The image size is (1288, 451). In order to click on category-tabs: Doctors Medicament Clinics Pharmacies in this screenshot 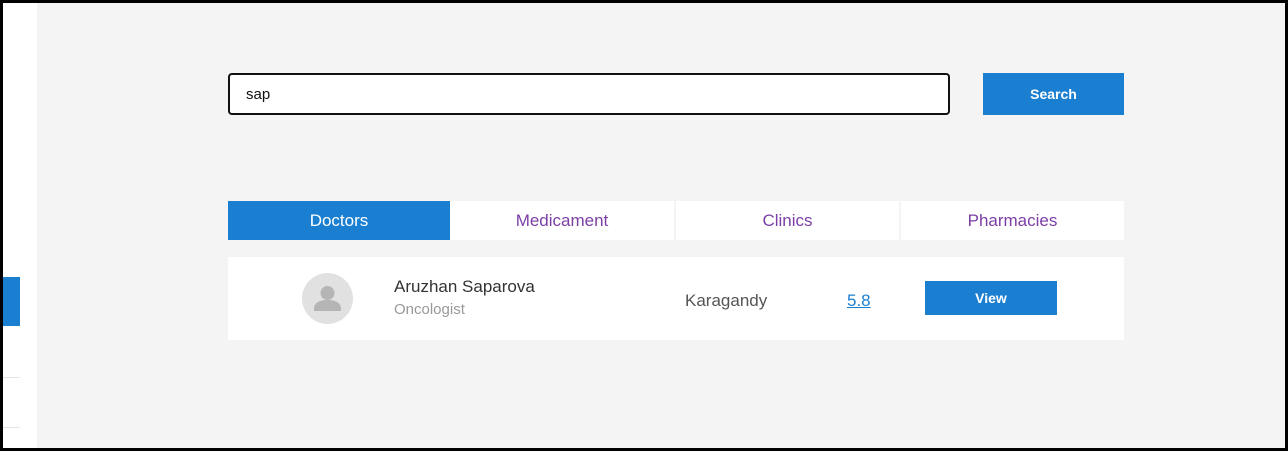, I will do `click(676, 220)`.